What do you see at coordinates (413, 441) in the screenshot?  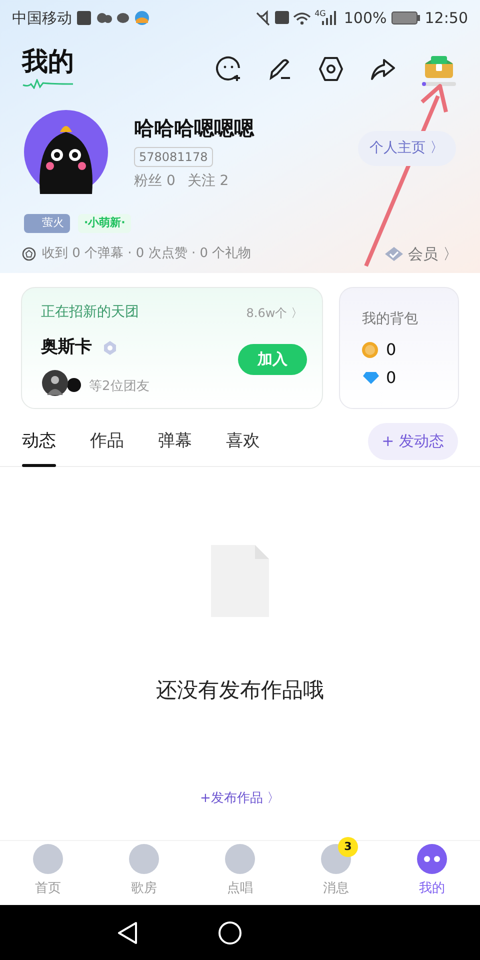 I see `post-button: + 发动态` at bounding box center [413, 441].